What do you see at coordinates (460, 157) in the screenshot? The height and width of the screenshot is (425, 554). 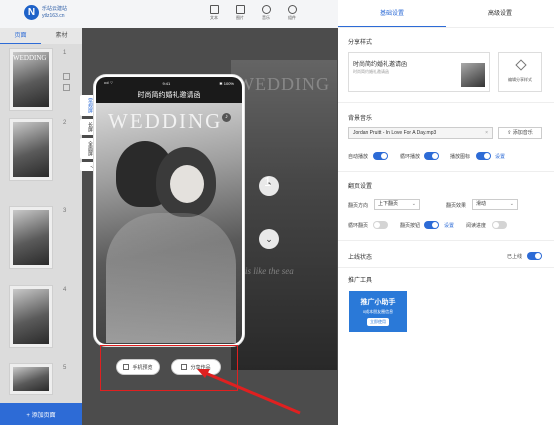 I see `play-icon-label: 播放图标` at bounding box center [460, 157].